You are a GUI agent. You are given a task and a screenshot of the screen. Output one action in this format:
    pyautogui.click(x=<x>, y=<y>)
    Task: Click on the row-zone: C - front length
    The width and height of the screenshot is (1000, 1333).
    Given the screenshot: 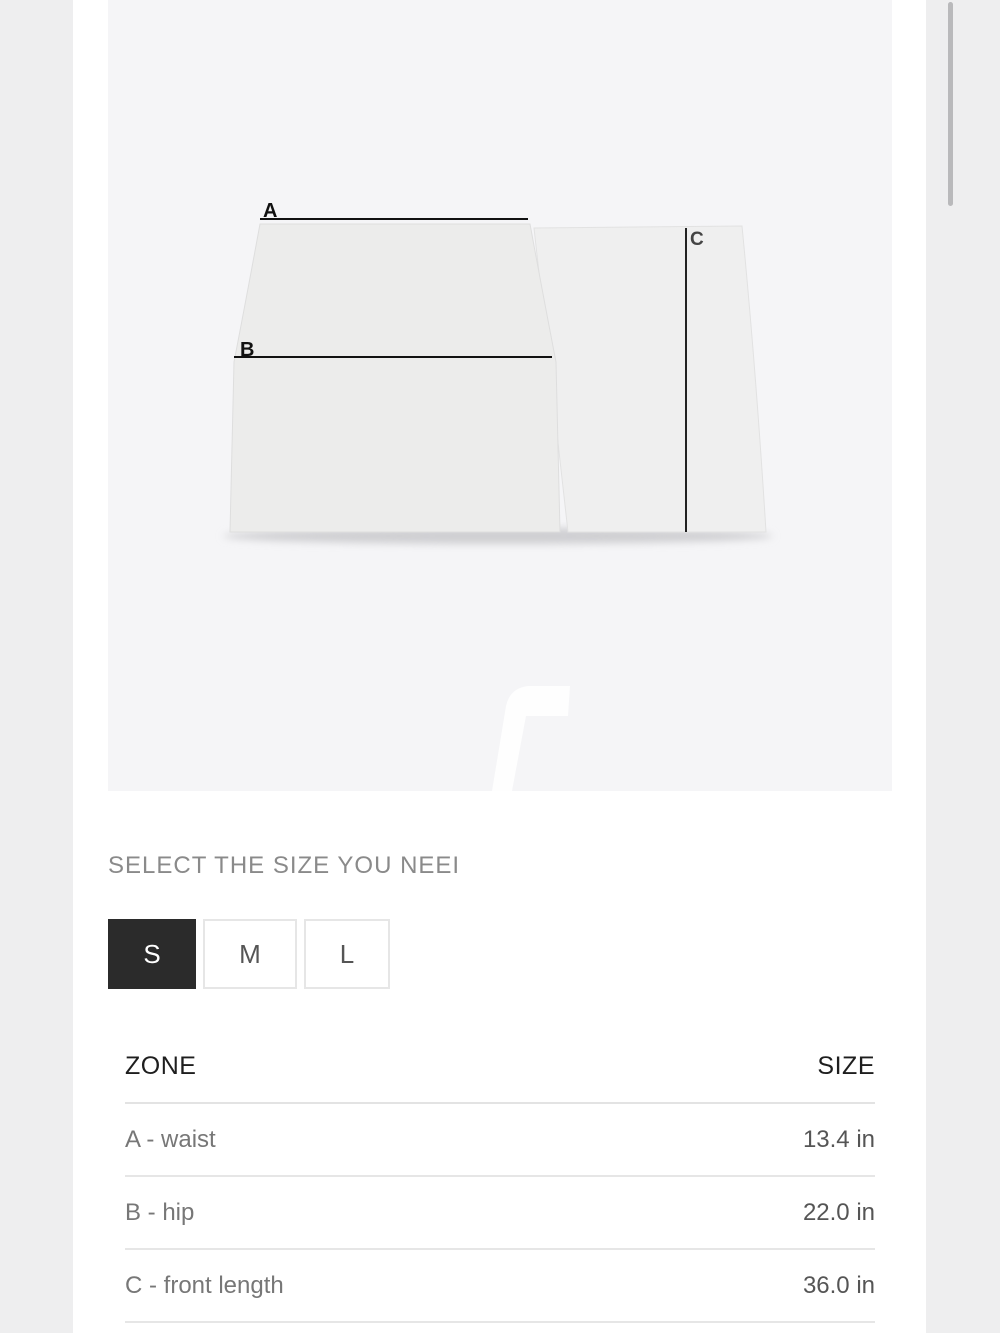 What is the action you would take?
    pyautogui.click(x=204, y=1285)
    